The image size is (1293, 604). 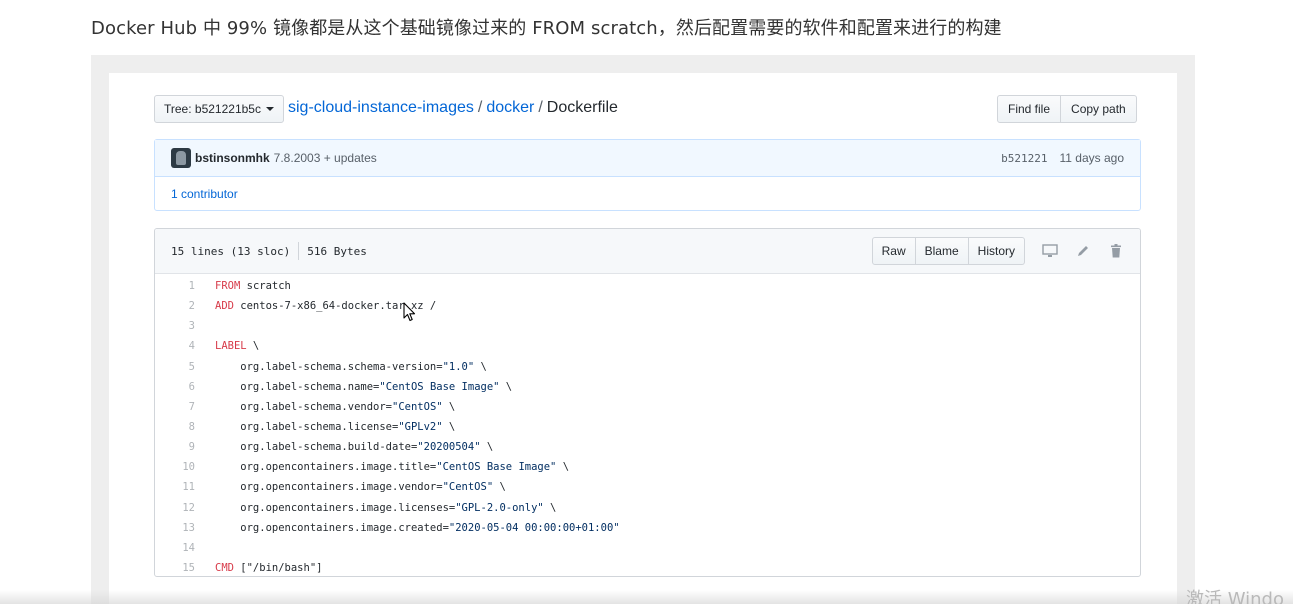 I want to click on commit-message: 7.8.2003 + updates, so click(x=325, y=158).